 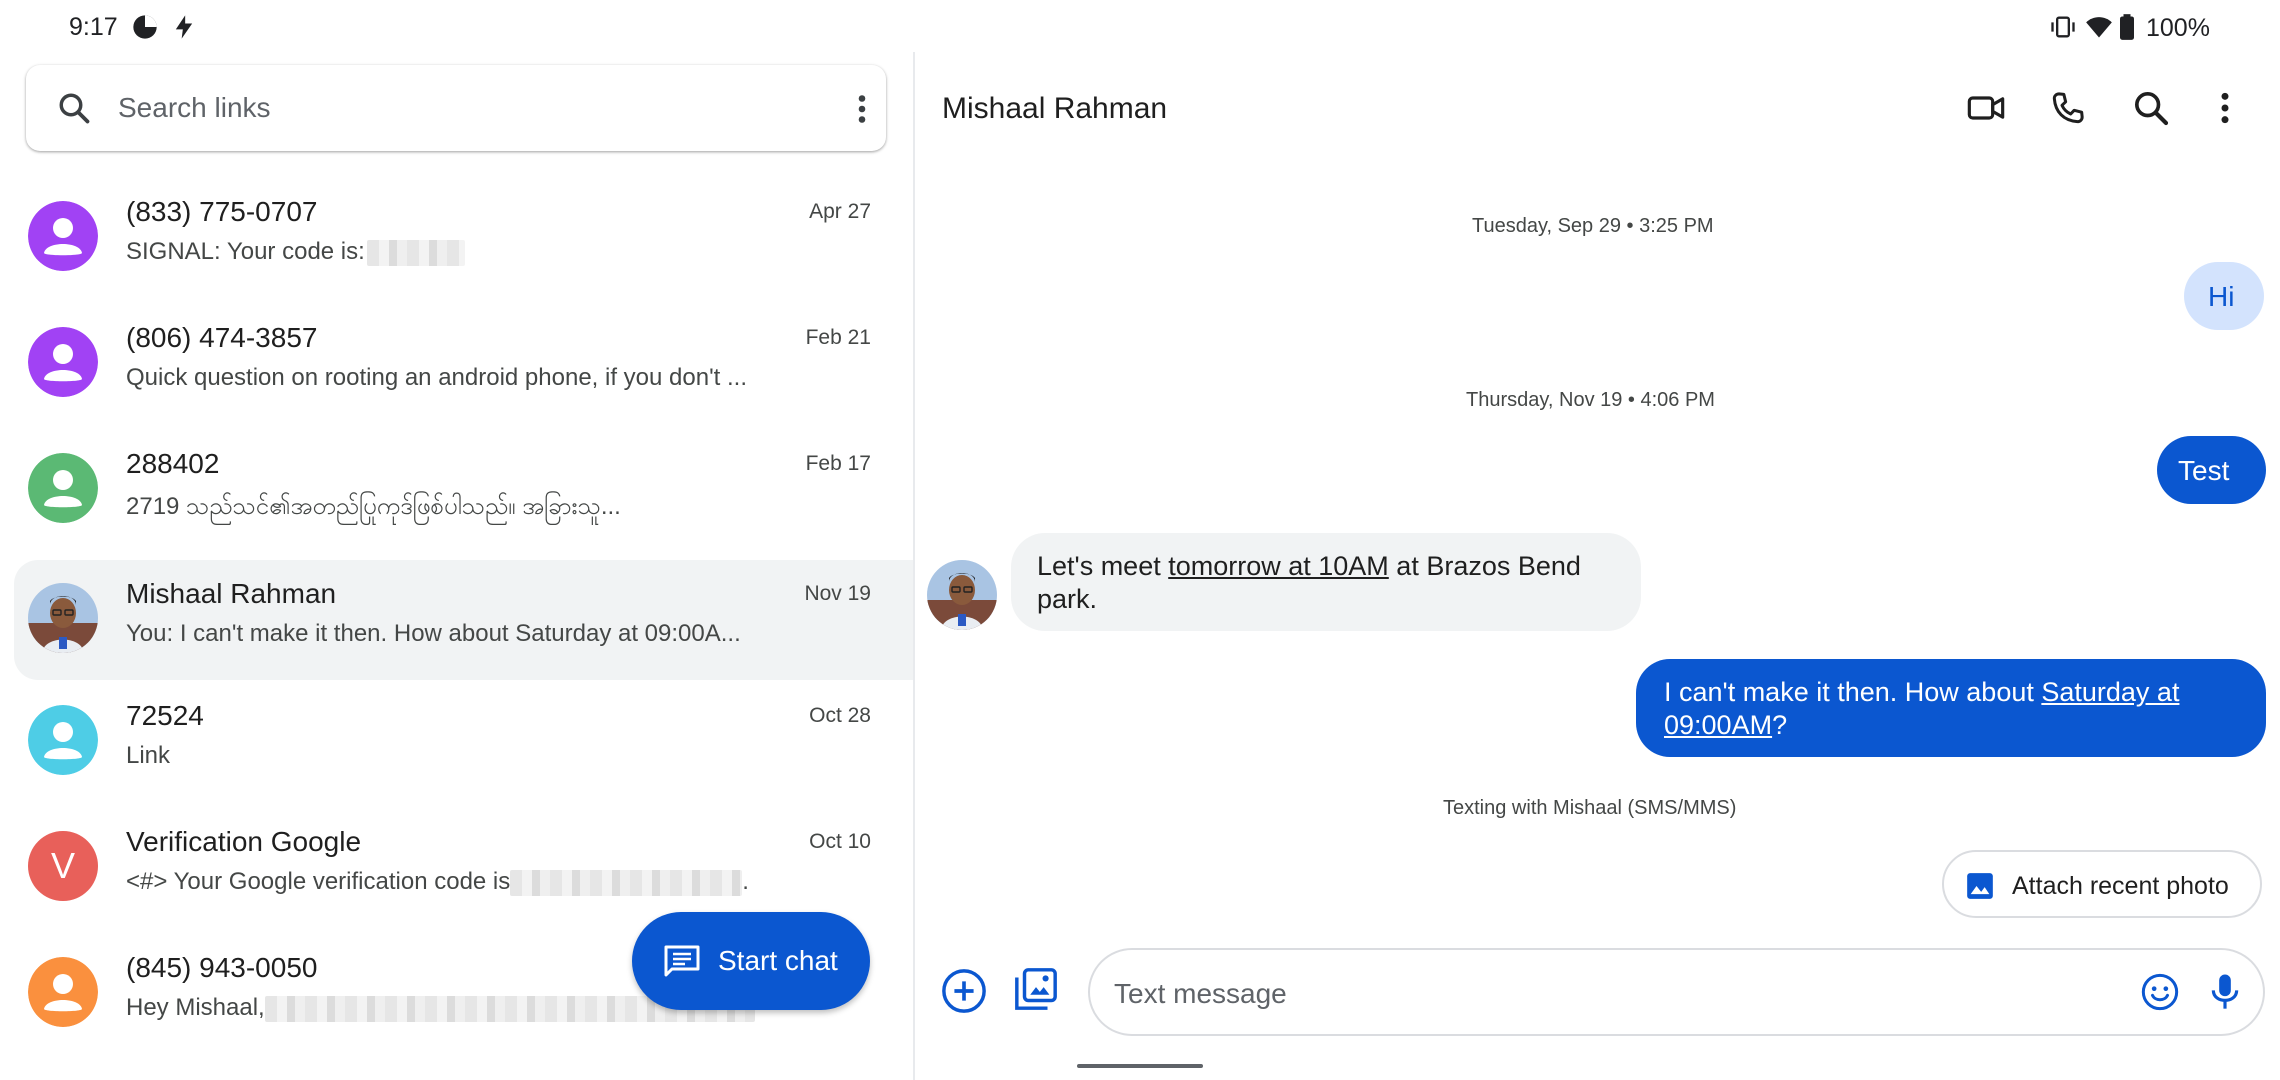 What do you see at coordinates (1055, 108) in the screenshot?
I see `chat-title: Mishaal Rahman` at bounding box center [1055, 108].